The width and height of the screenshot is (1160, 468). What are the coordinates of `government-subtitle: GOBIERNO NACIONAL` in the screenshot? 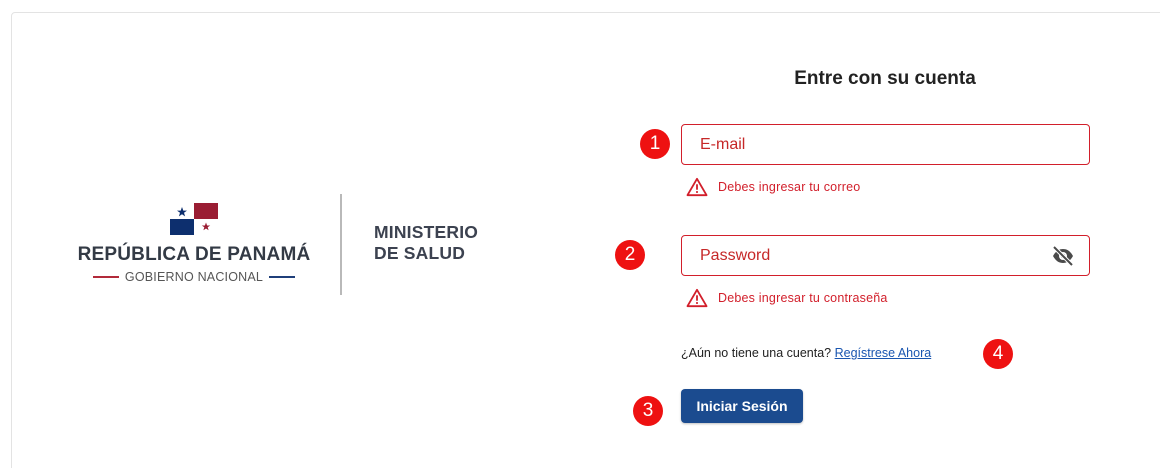 It's located at (194, 277).